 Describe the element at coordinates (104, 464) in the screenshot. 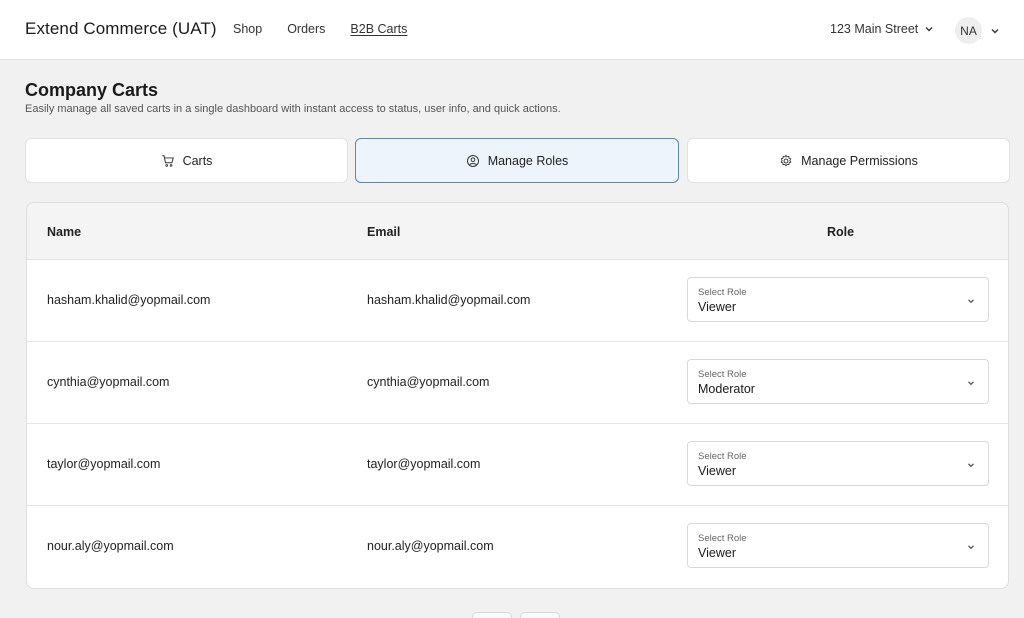

I see `cell-name: taylor@yopmail.com` at that location.